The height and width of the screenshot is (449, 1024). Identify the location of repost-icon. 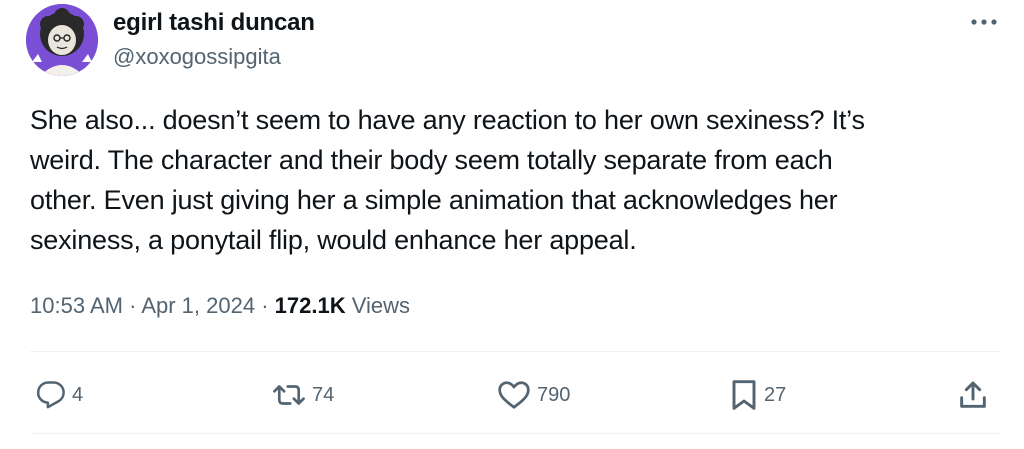
(289, 395).